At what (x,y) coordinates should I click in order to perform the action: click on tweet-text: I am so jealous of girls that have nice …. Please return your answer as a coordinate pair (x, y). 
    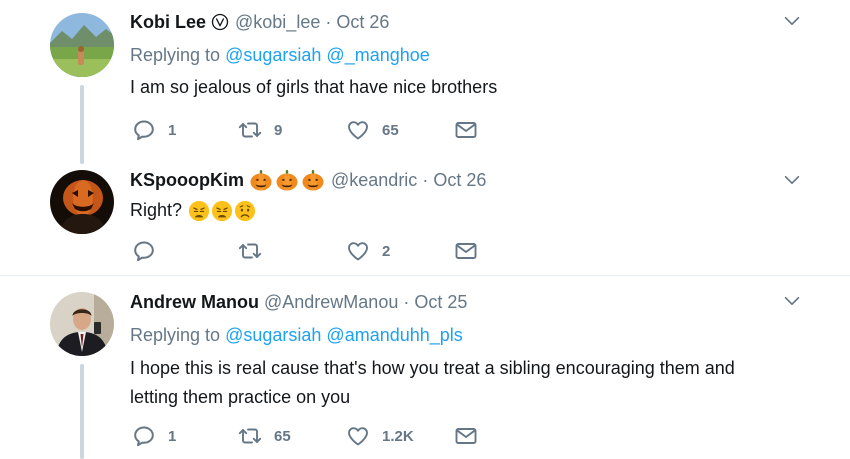
    Looking at the image, I should click on (314, 87).